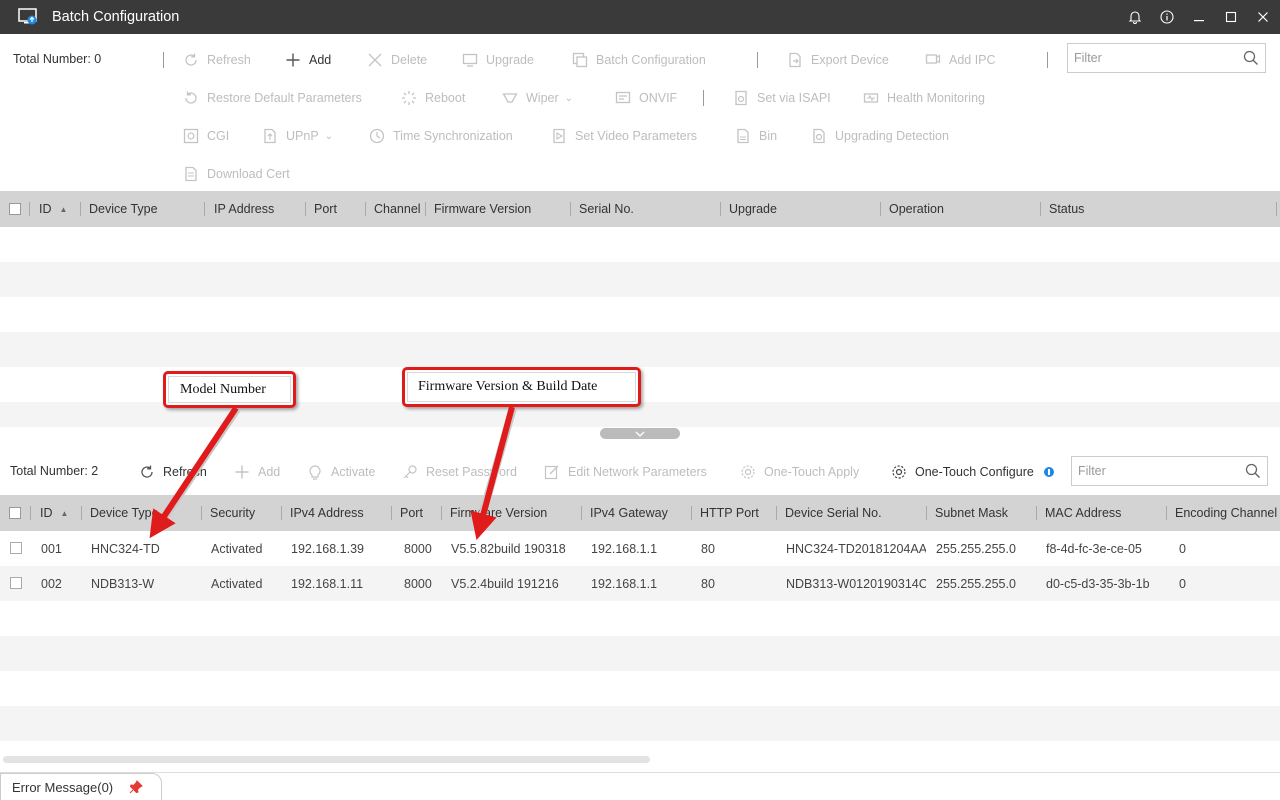  What do you see at coordinates (244, 209) in the screenshot?
I see `column-header-ip-address: IP Address` at bounding box center [244, 209].